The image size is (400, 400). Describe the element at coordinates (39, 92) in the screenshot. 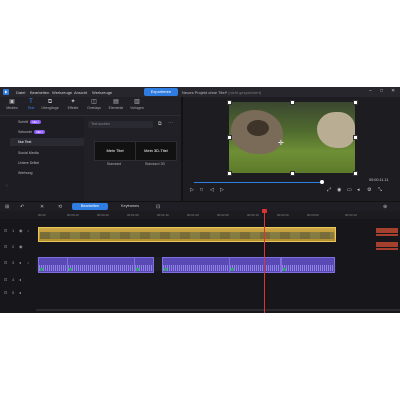

I see `menu-edit: Bearbeiten` at that location.